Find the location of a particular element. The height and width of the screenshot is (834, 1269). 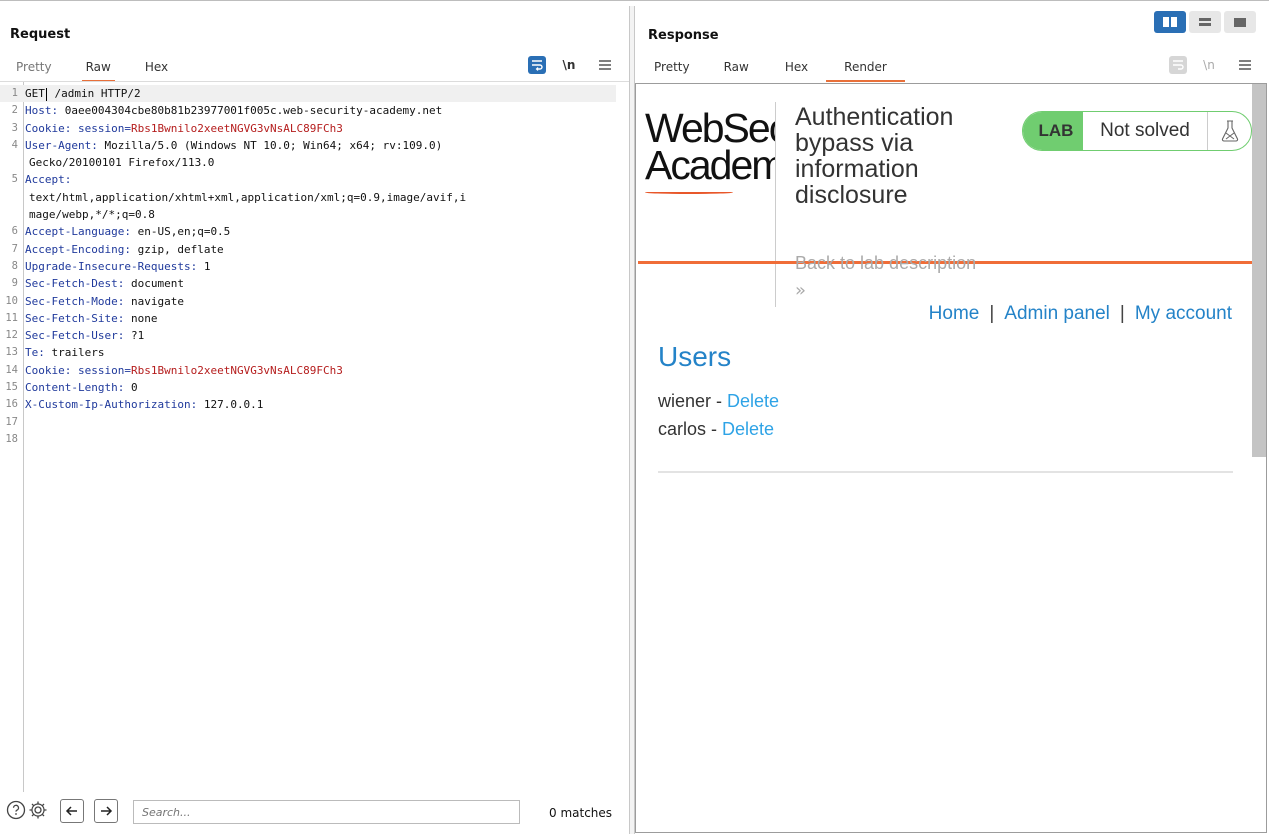

request-line: 13 Te: trailers is located at coordinates (314, 352).